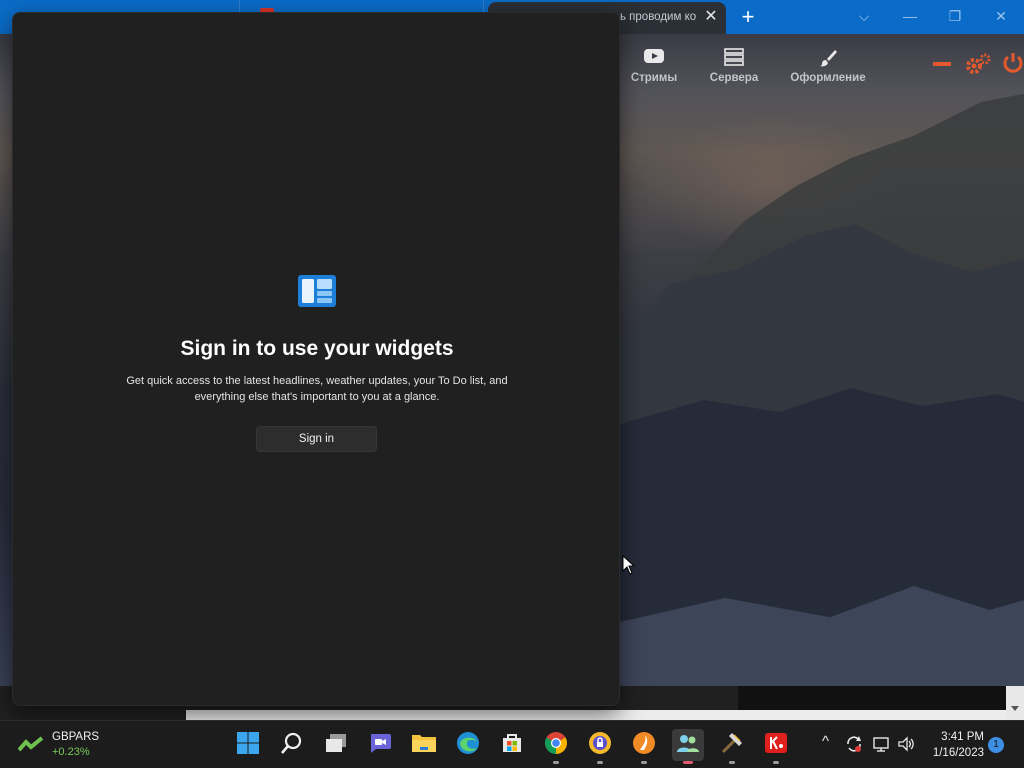 The image size is (1024, 768). What do you see at coordinates (906, 745) in the screenshot?
I see `volume-icon` at bounding box center [906, 745].